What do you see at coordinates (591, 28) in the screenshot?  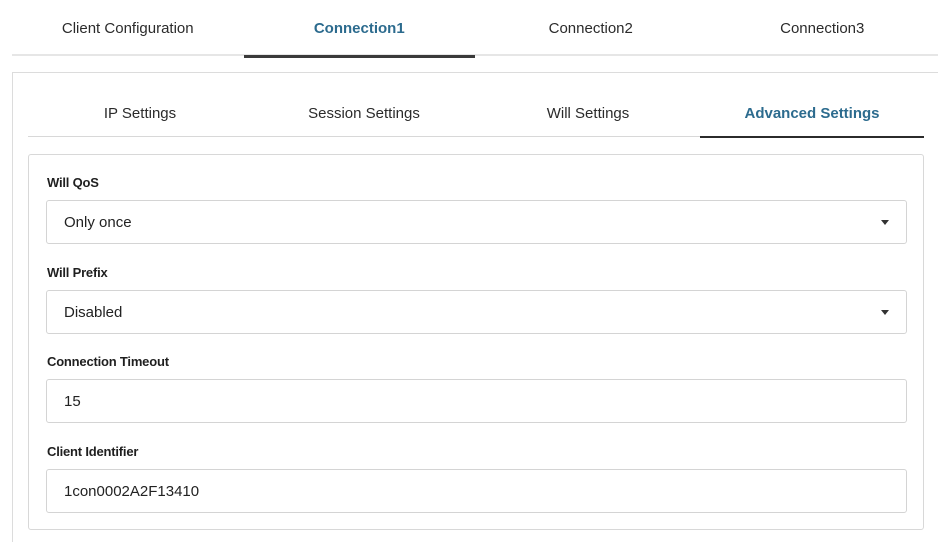 I see `tab-connection2: Connection2` at bounding box center [591, 28].